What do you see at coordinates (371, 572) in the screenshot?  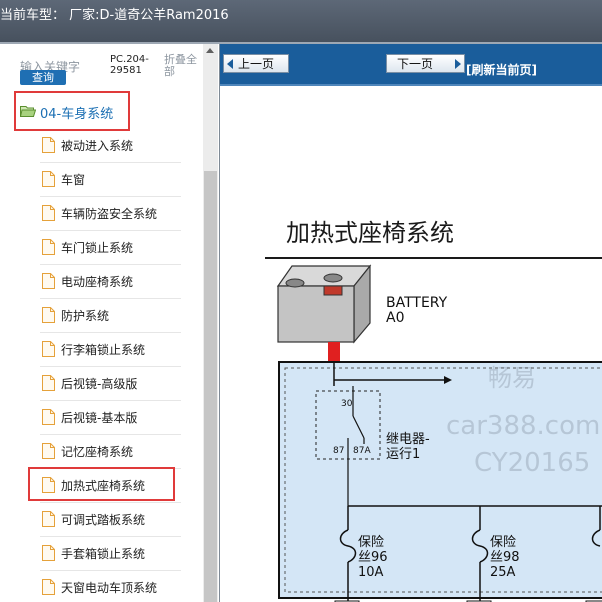 I see `fuse-96-amp: 10A` at bounding box center [371, 572].